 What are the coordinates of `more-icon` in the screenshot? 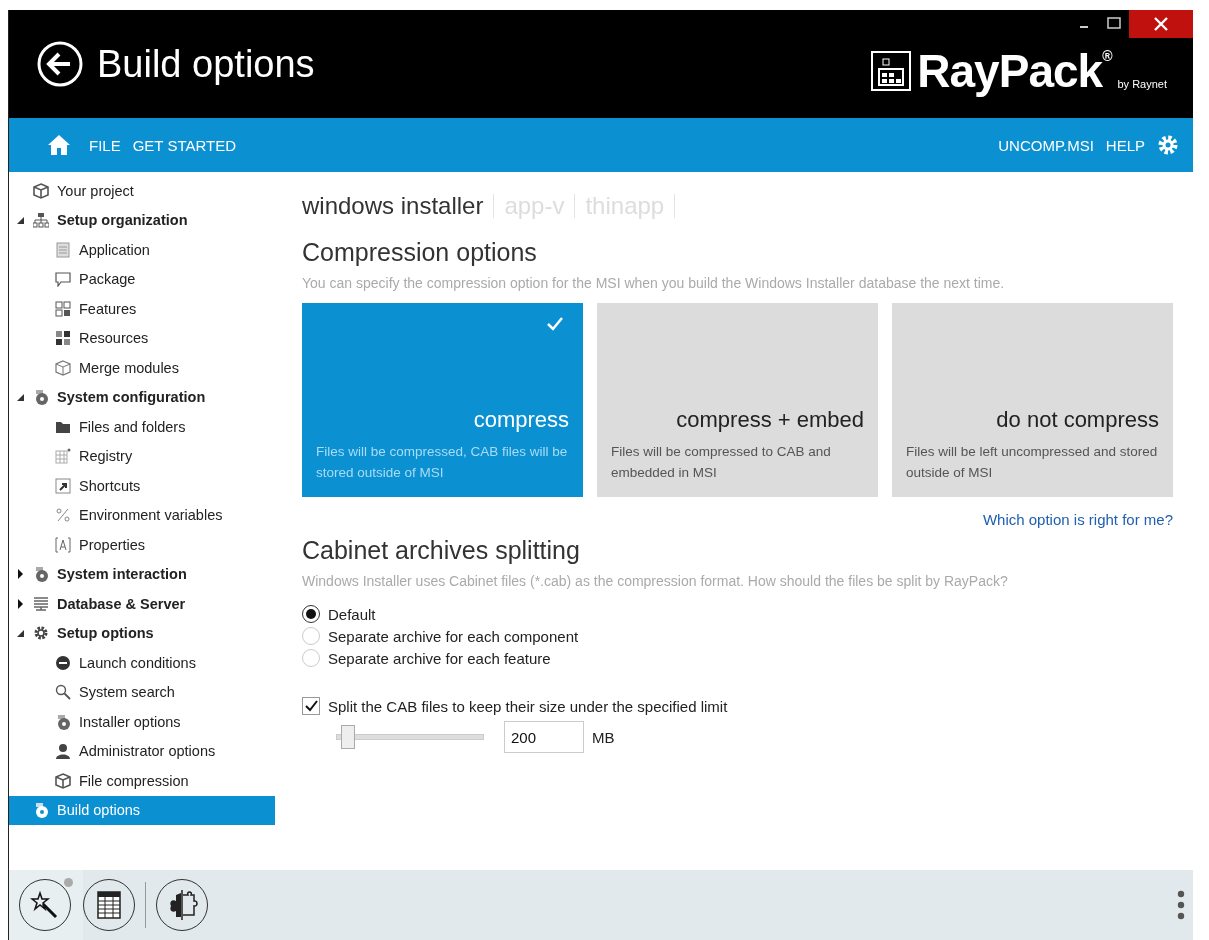 It's located at (1181, 905).